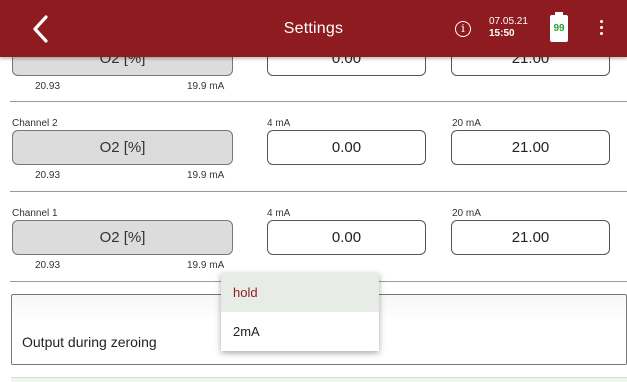  Describe the element at coordinates (502, 33) in the screenshot. I see `time-text: 15:50` at that location.